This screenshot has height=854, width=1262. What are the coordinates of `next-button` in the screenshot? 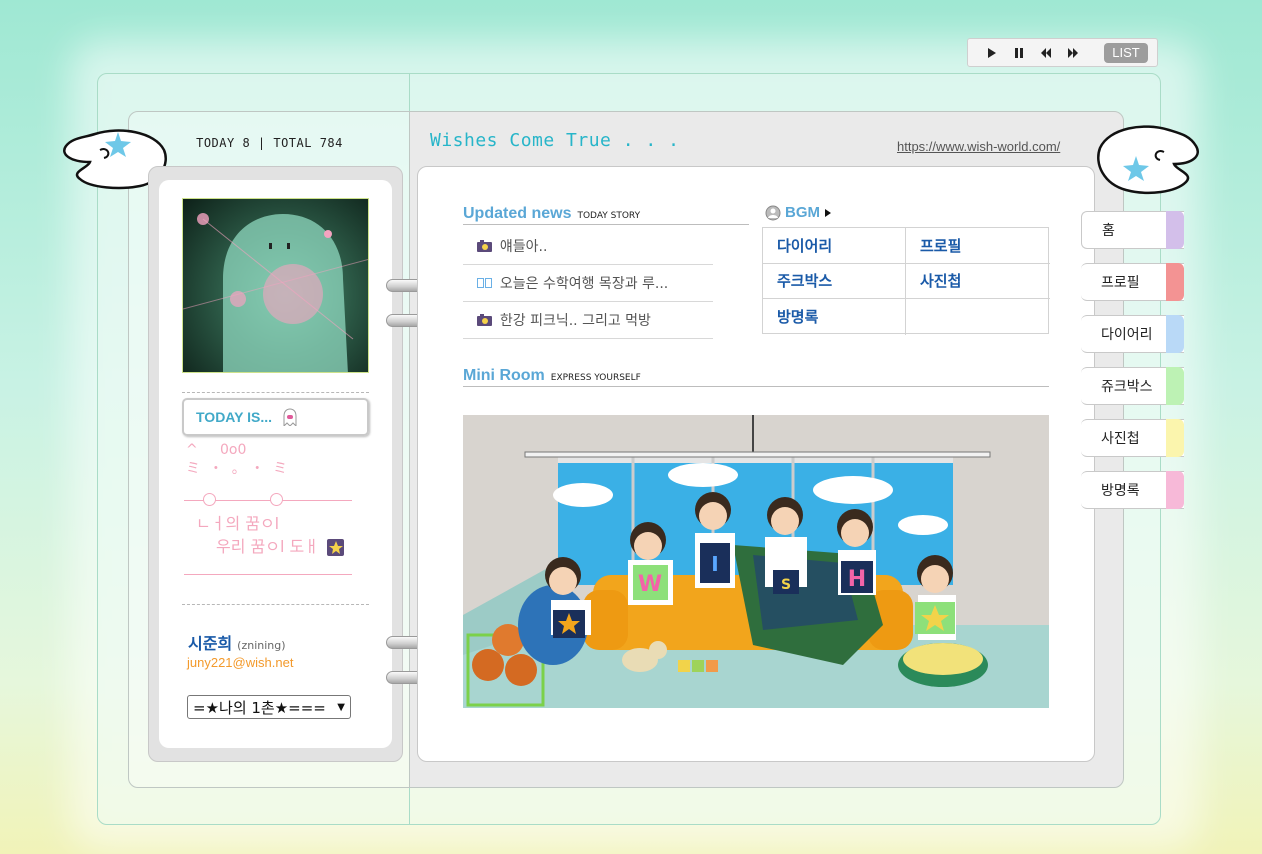 It's located at (1072, 53).